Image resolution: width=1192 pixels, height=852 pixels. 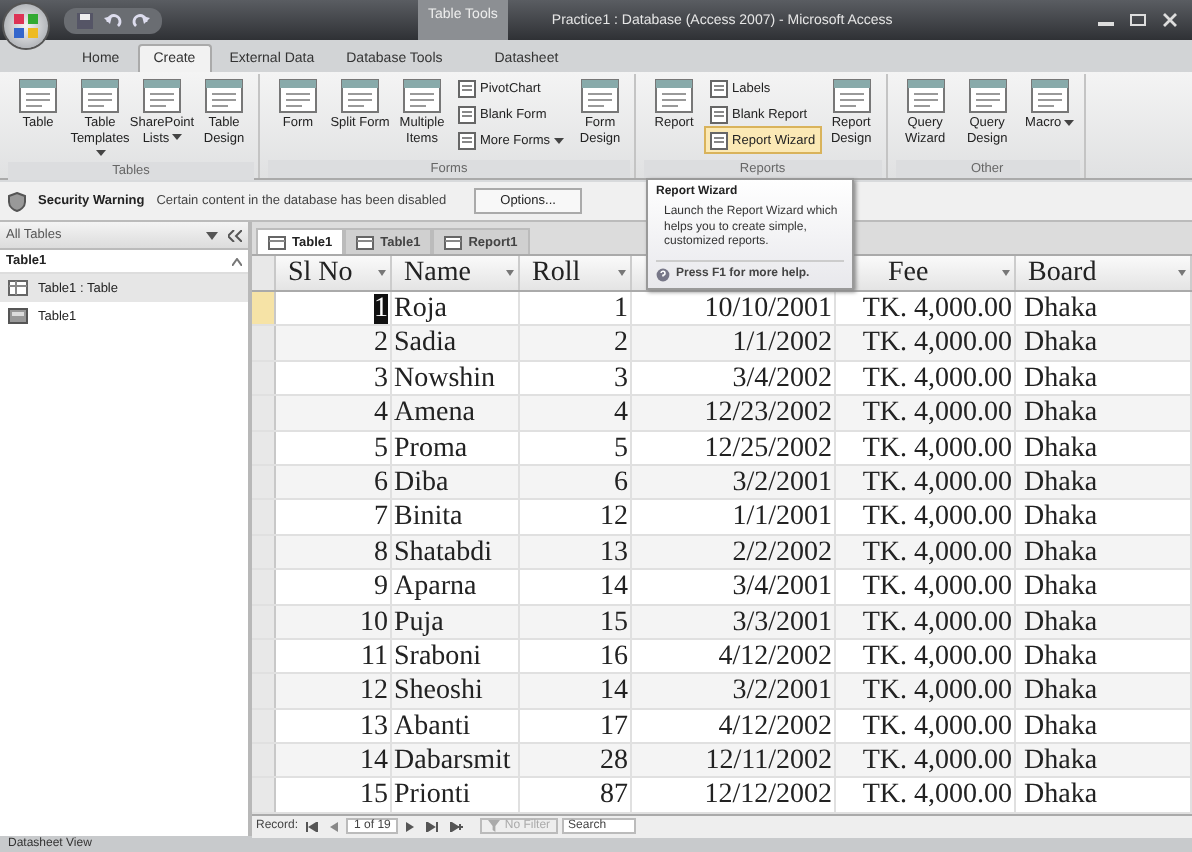 I want to click on first-record-button, so click(x=312, y=826).